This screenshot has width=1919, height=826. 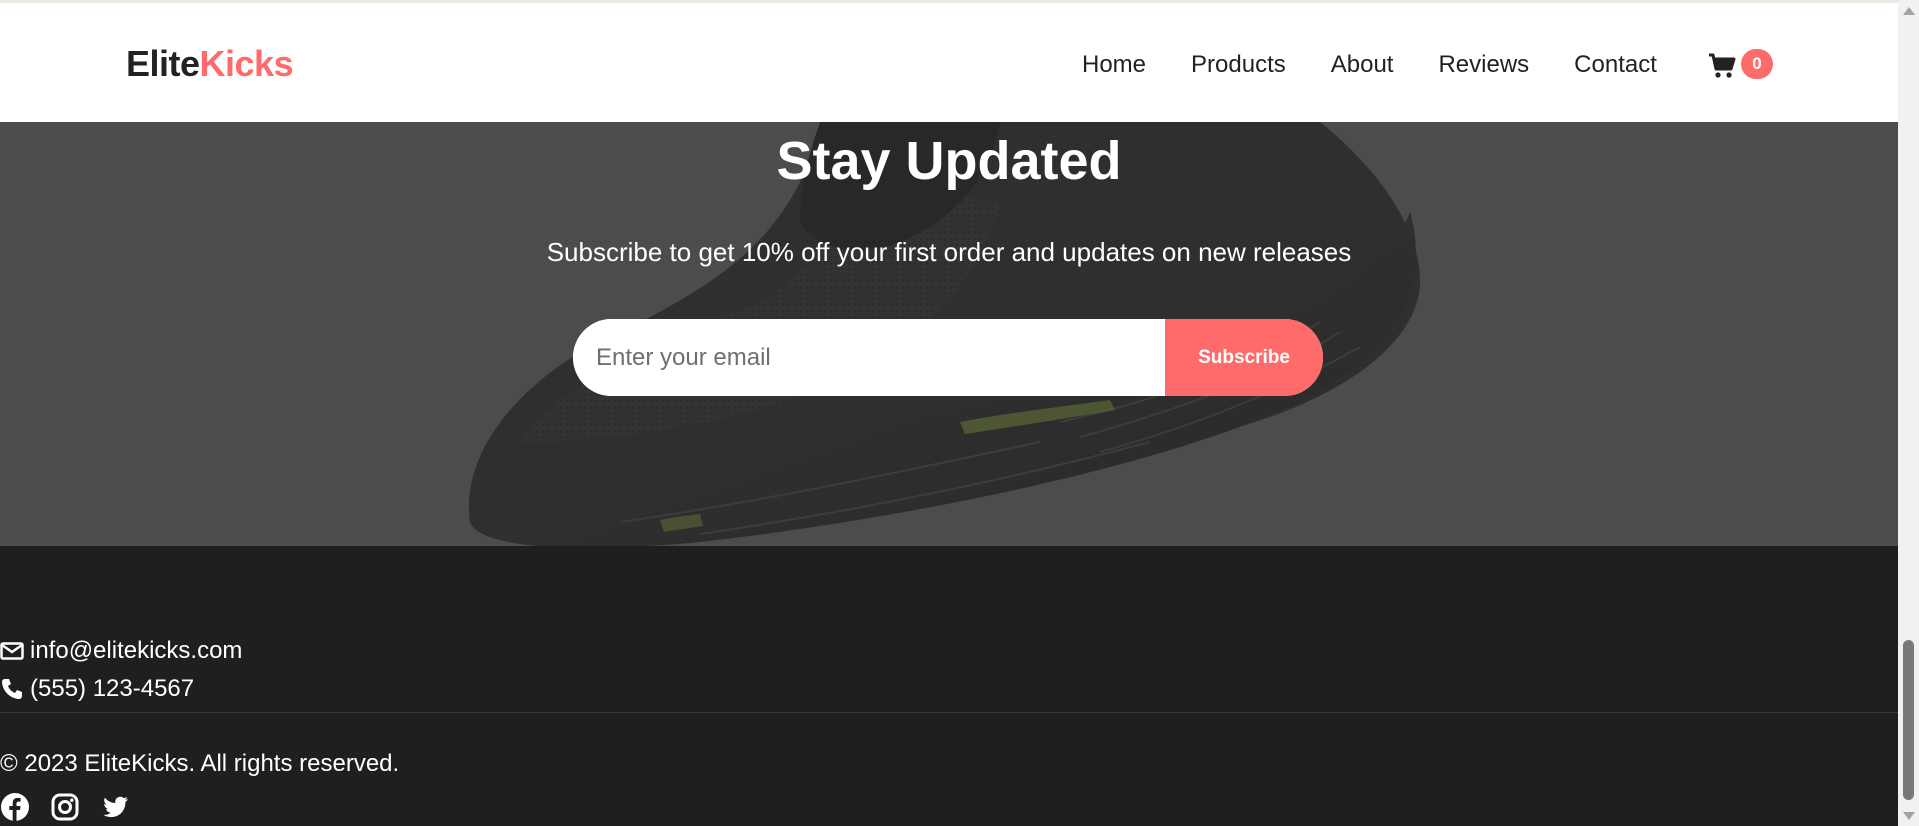 What do you see at coordinates (1908, 413) in the screenshot?
I see `page-scrollbar` at bounding box center [1908, 413].